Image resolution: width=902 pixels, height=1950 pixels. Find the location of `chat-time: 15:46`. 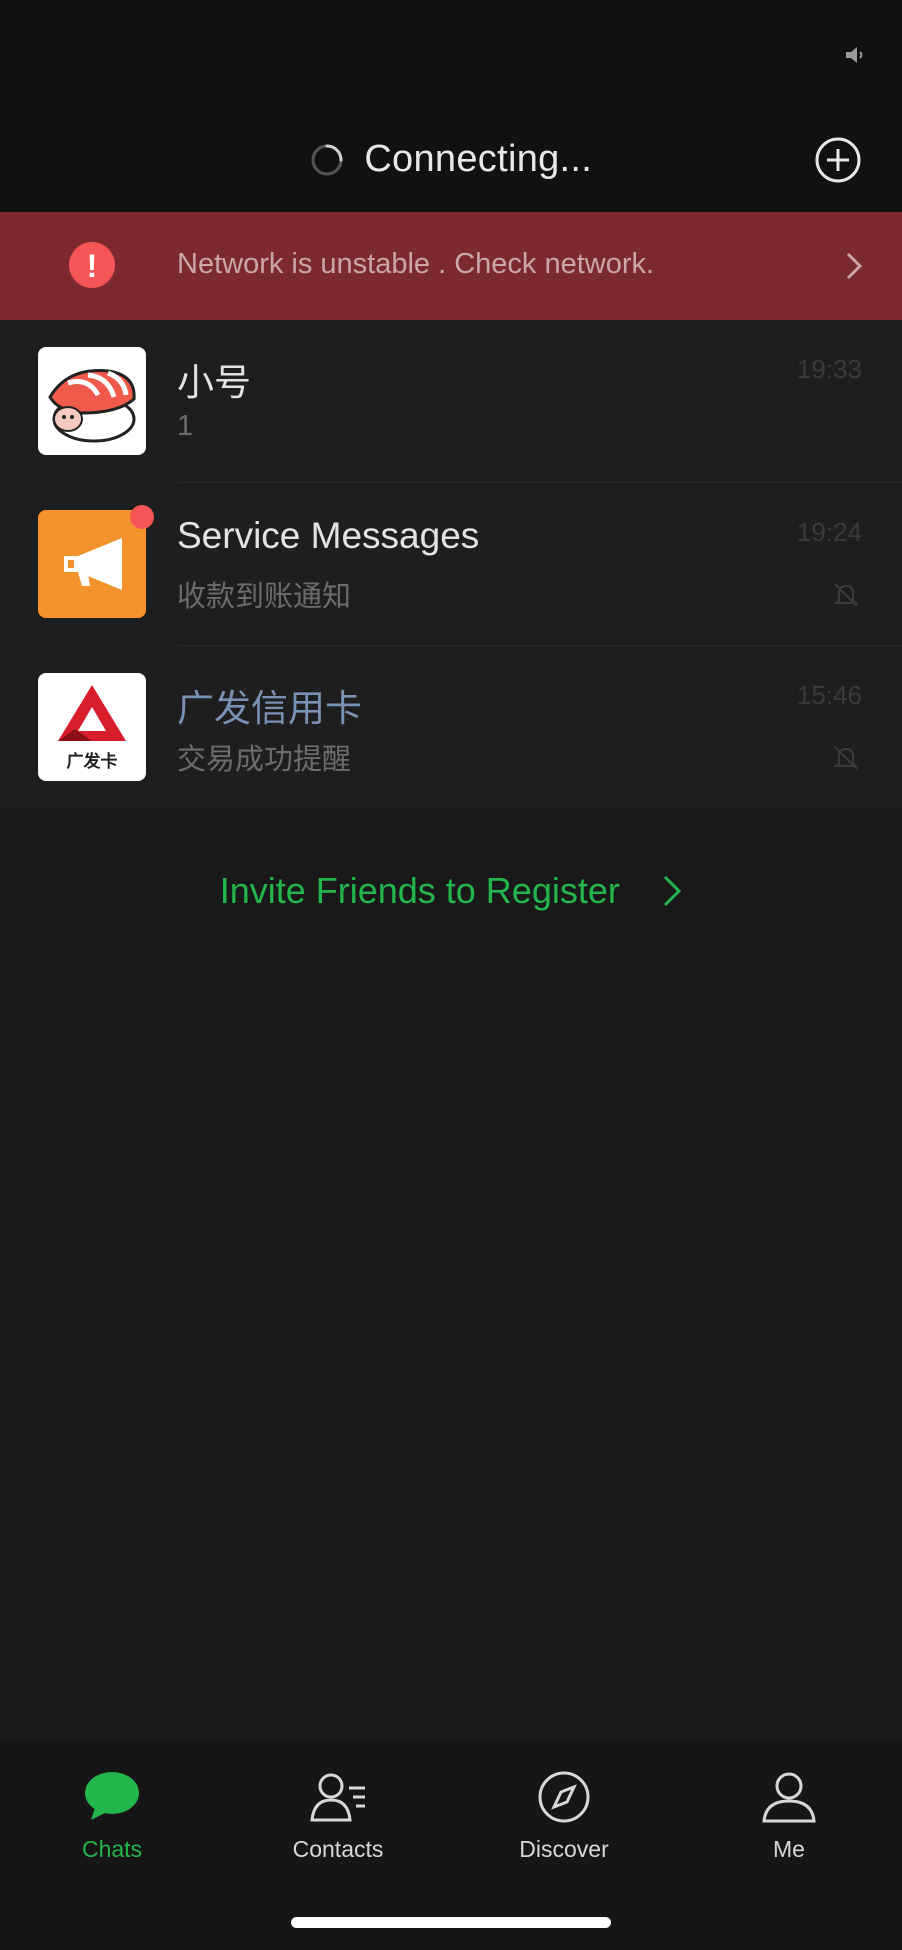

chat-time: 15:46 is located at coordinates (829, 695).